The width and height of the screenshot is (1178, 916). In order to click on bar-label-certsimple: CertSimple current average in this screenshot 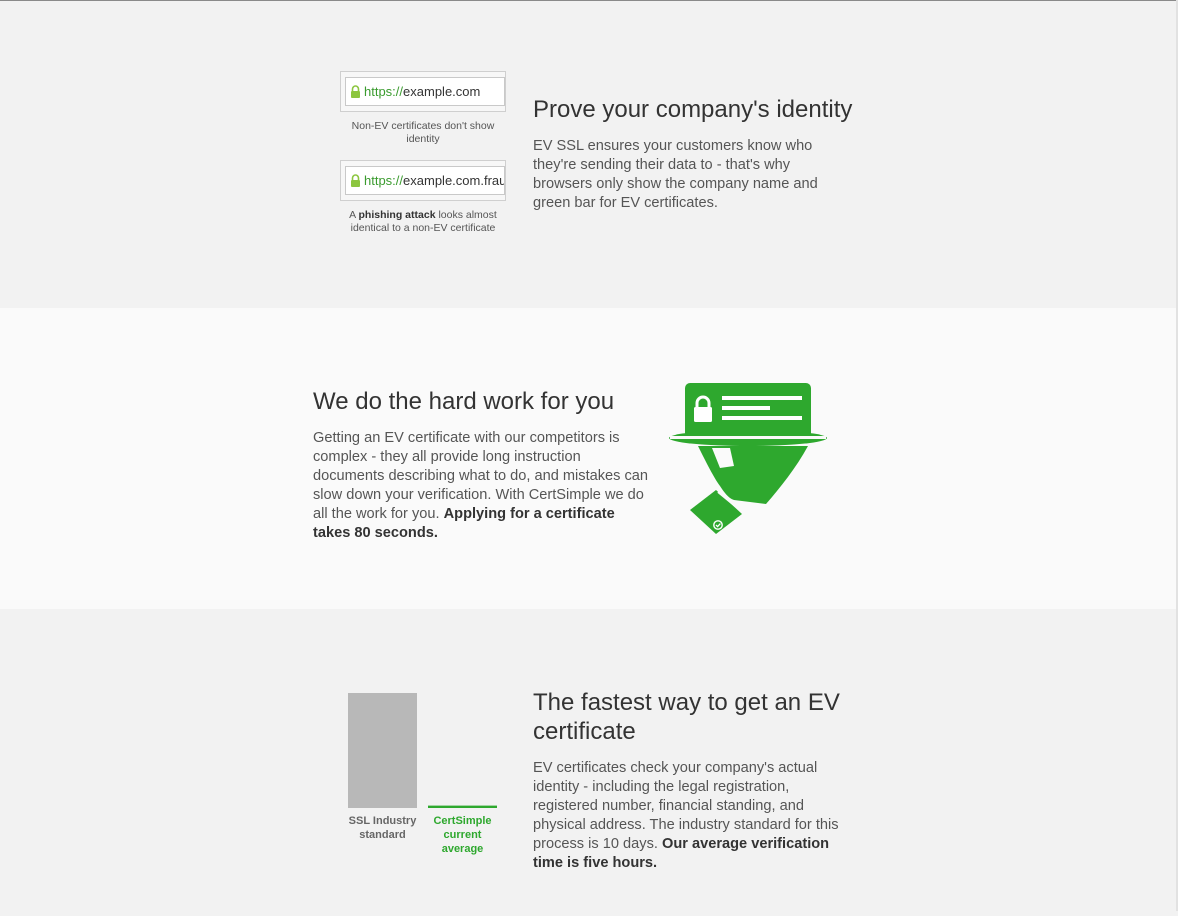, I will do `click(462, 835)`.